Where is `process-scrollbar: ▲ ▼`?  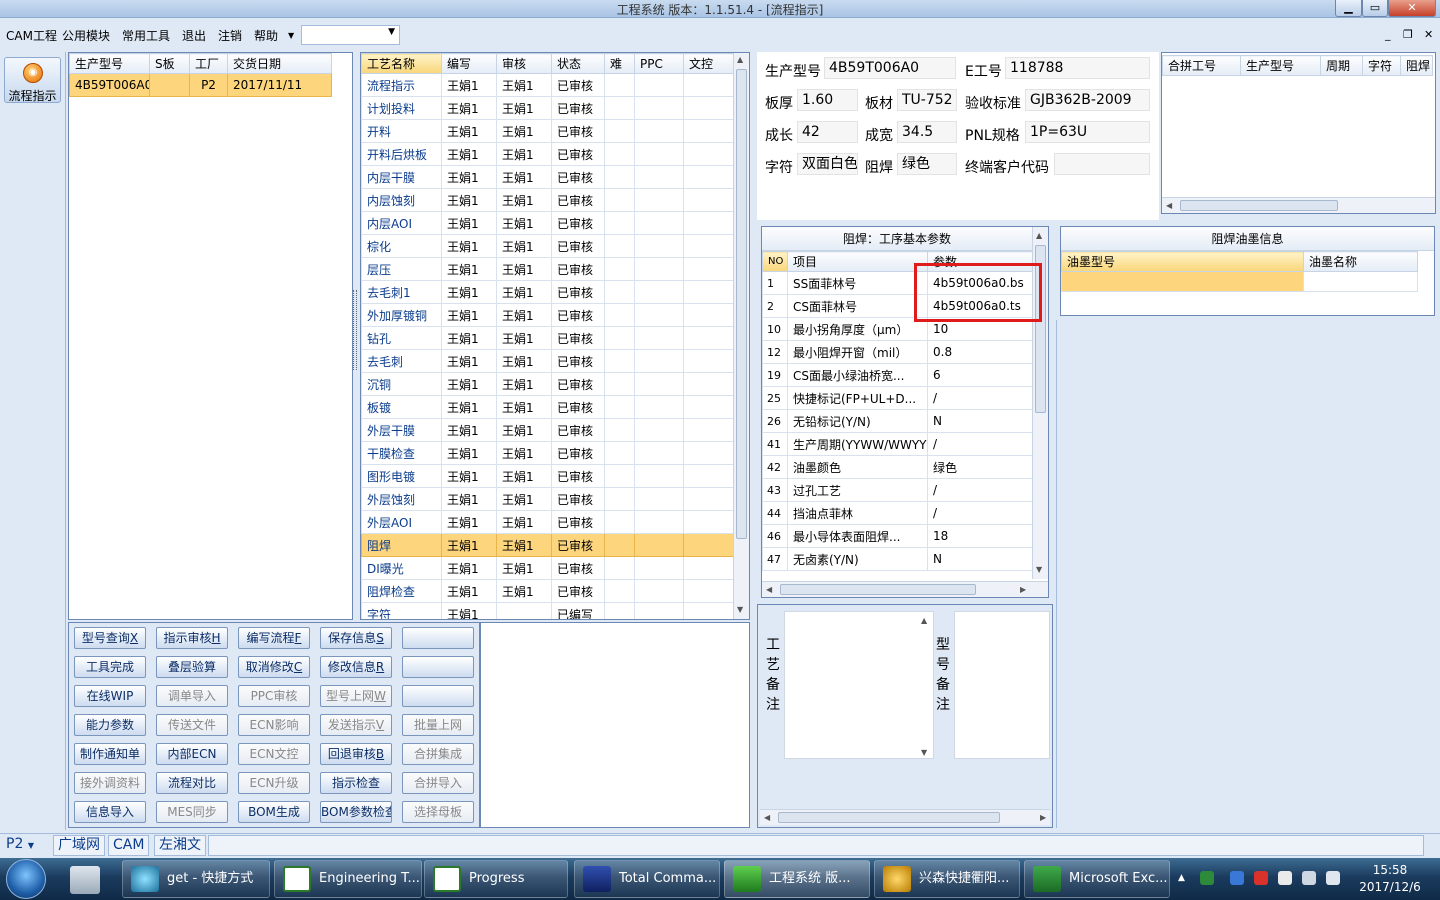 process-scrollbar: ▲ ▼ is located at coordinates (741, 336).